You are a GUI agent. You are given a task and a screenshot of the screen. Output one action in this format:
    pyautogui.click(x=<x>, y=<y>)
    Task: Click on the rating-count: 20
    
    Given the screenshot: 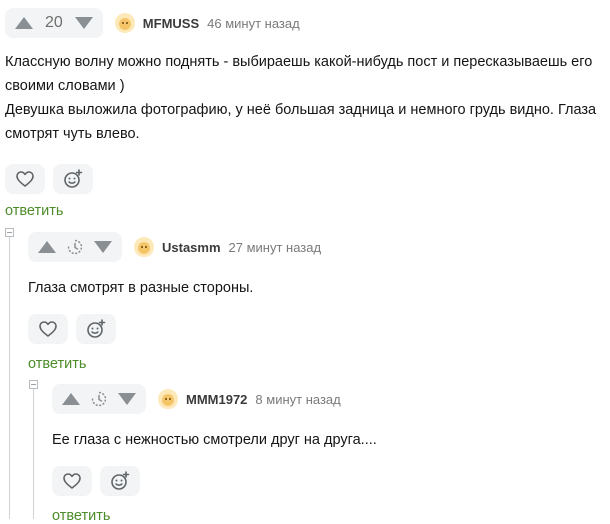 What is the action you would take?
    pyautogui.click(x=54, y=22)
    